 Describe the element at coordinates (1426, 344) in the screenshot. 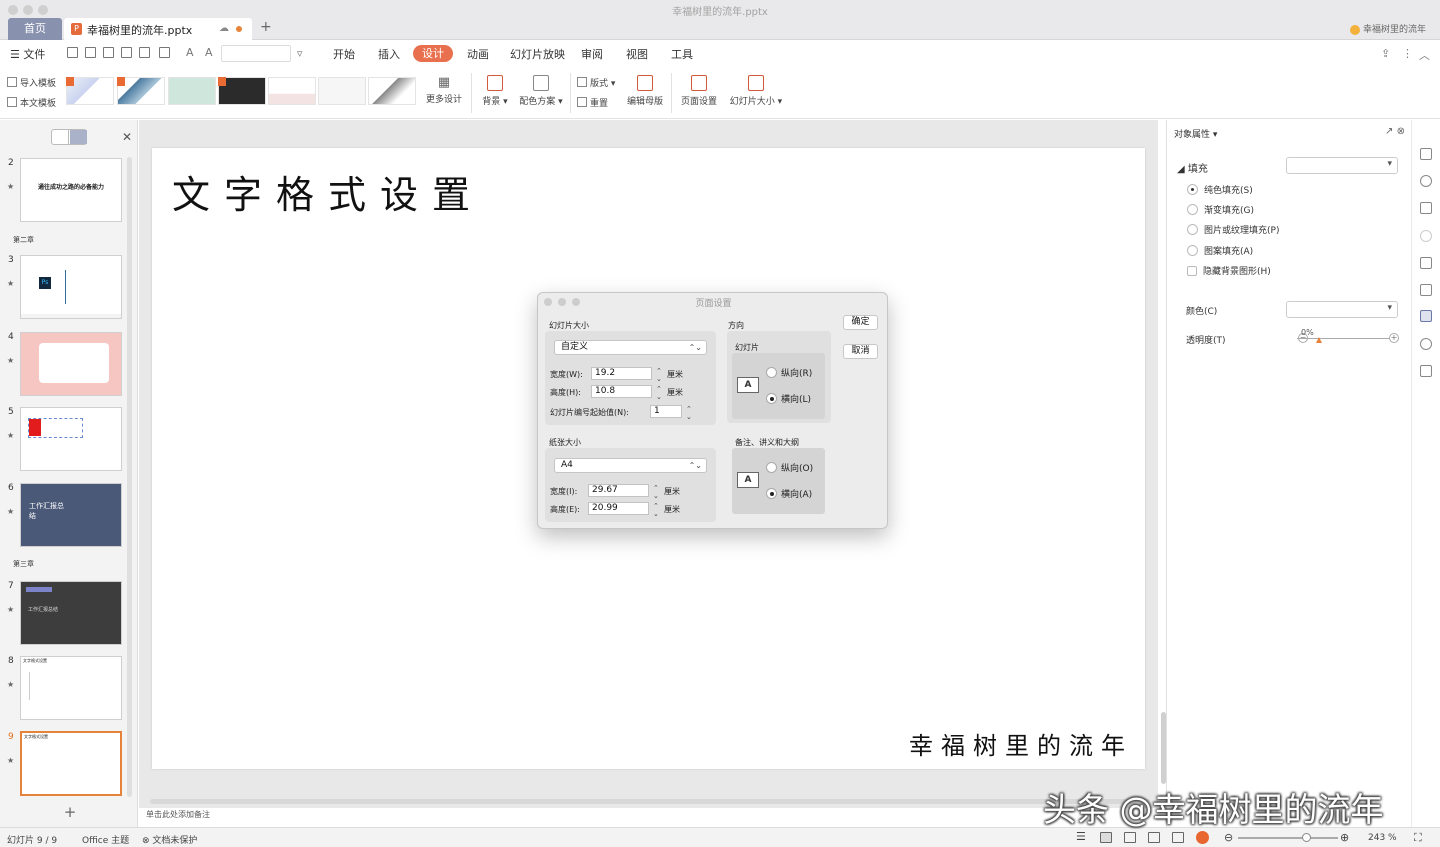

I see `history-icon` at that location.